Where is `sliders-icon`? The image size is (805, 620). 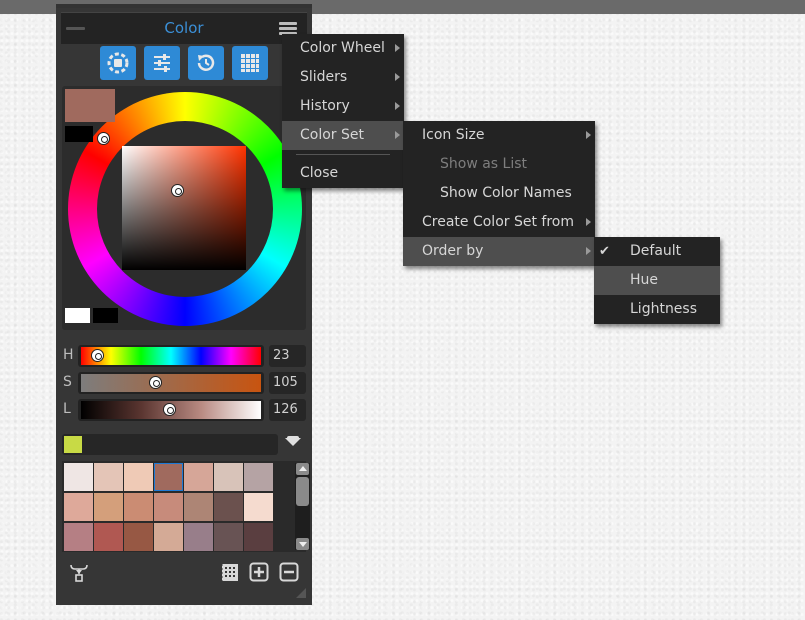
sliders-icon is located at coordinates (162, 63).